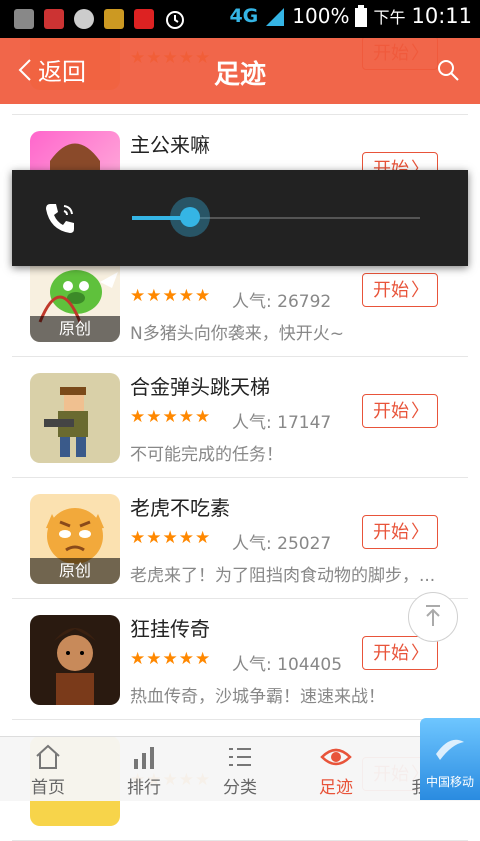 This screenshot has width=480, height=841. Describe the element at coordinates (257, 697) in the screenshot. I see `game-description: 热血传奇，沙城争霸！速速来战！` at that location.